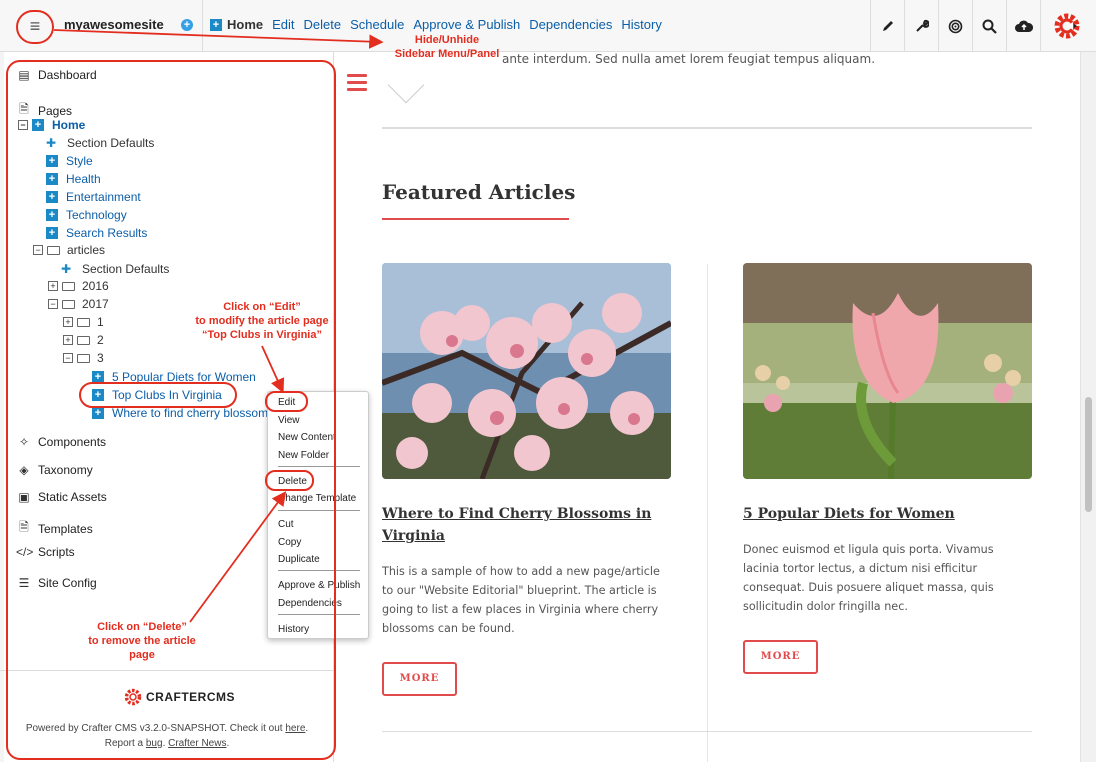 This screenshot has height=762, width=1096. What do you see at coordinates (319, 570) in the screenshot?
I see `menu-separator` at bounding box center [319, 570].